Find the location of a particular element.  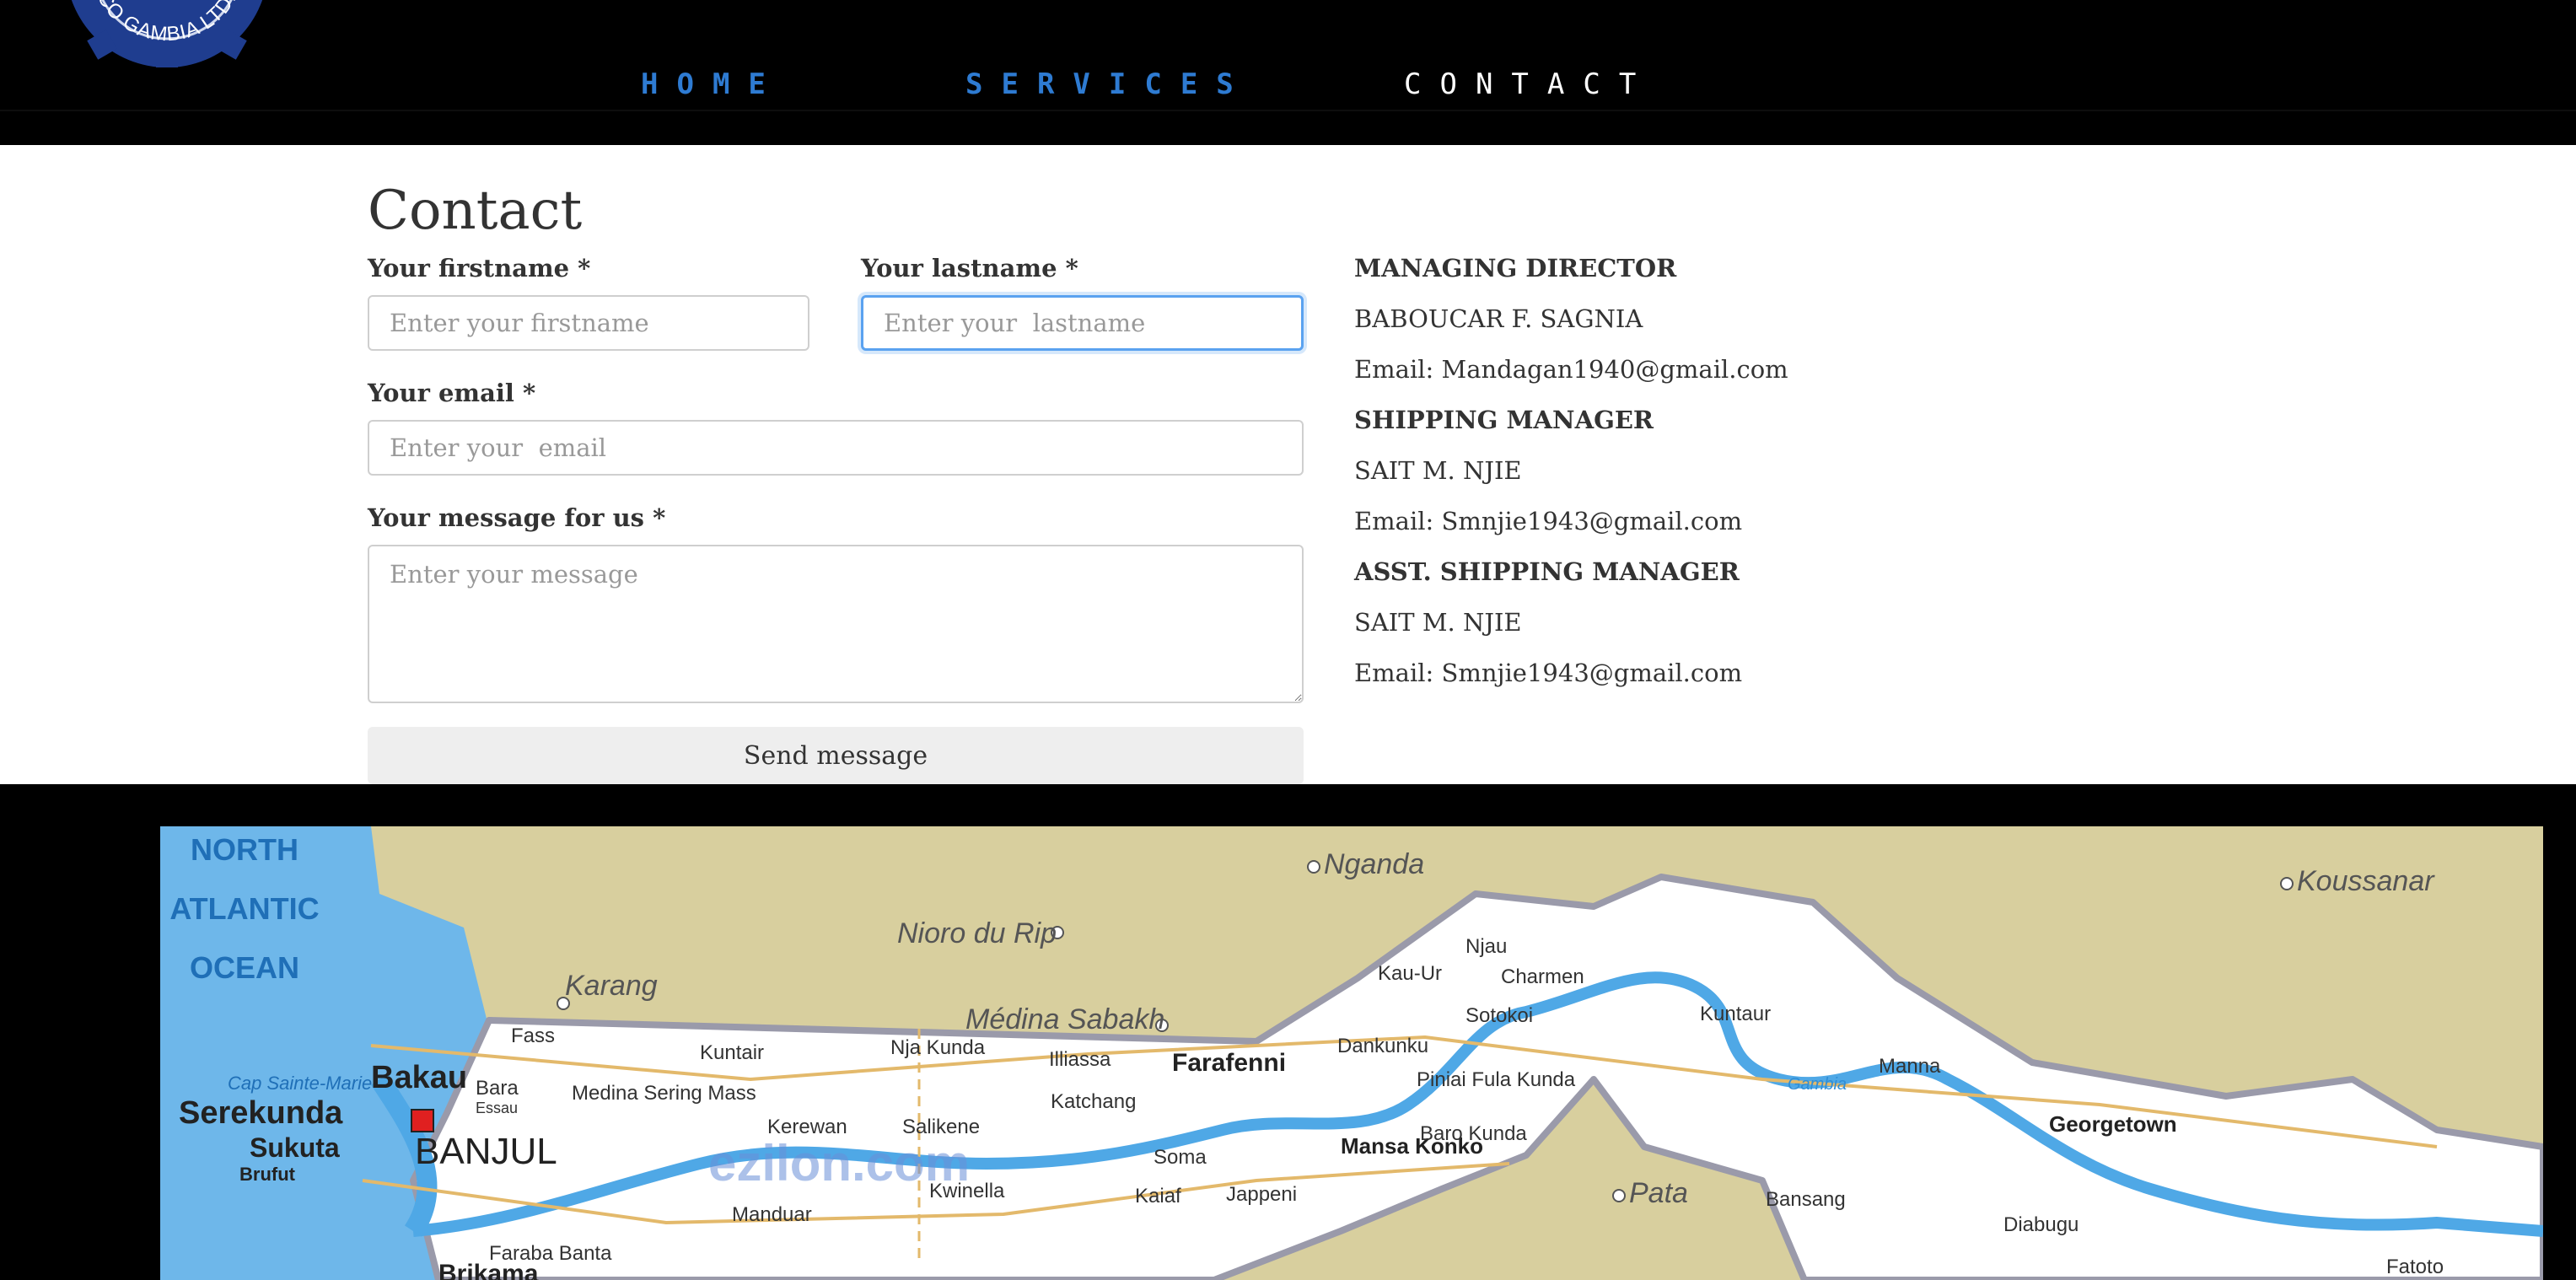

svg-text: NORTH is located at coordinates (245, 849).